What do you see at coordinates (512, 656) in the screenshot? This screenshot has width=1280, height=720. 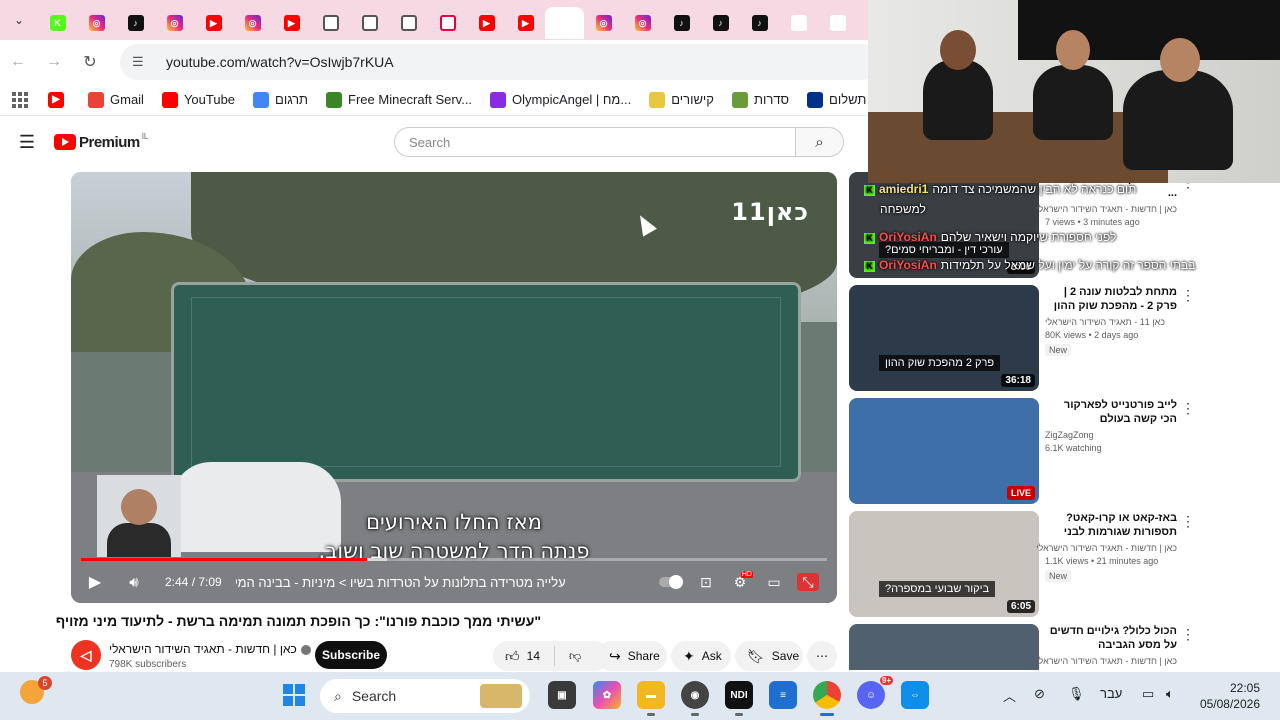 I see `like-icon: 👍︎` at bounding box center [512, 656].